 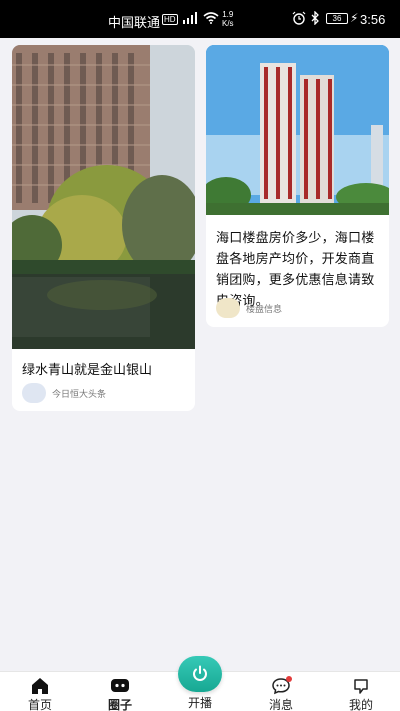 What do you see at coordinates (264, 308) in the screenshot?
I see `author-name: 楼盘信息` at bounding box center [264, 308].